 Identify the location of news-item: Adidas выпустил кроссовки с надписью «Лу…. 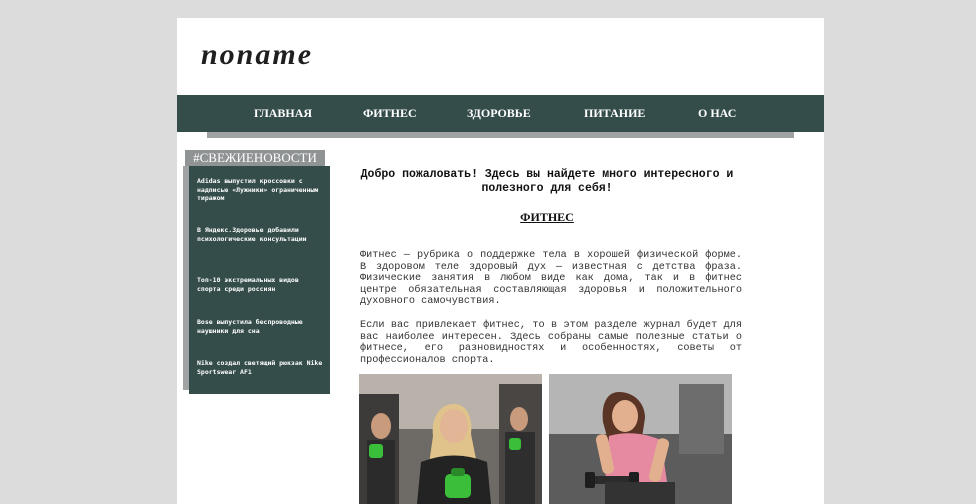
(261, 190).